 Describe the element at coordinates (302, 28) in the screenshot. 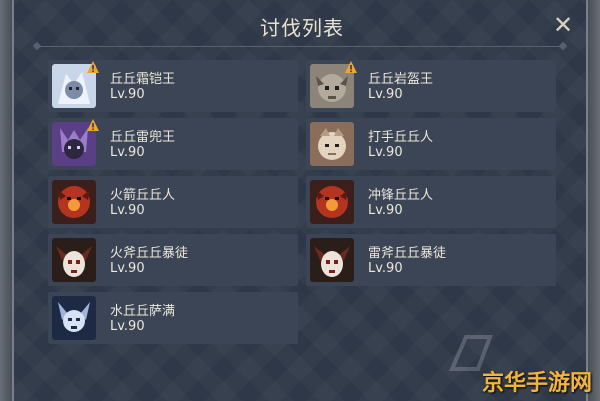

I see `panel-title: 讨伐列表` at that location.